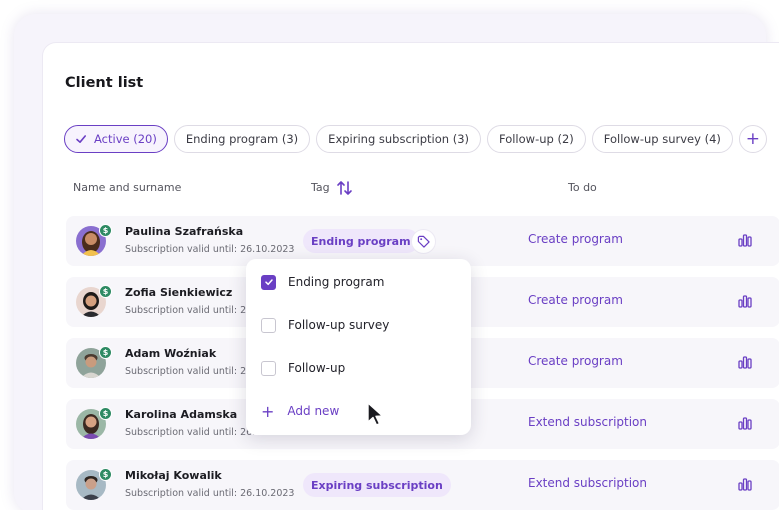  I want to click on filter-chip-label: Follow-up survey (4), so click(662, 139).